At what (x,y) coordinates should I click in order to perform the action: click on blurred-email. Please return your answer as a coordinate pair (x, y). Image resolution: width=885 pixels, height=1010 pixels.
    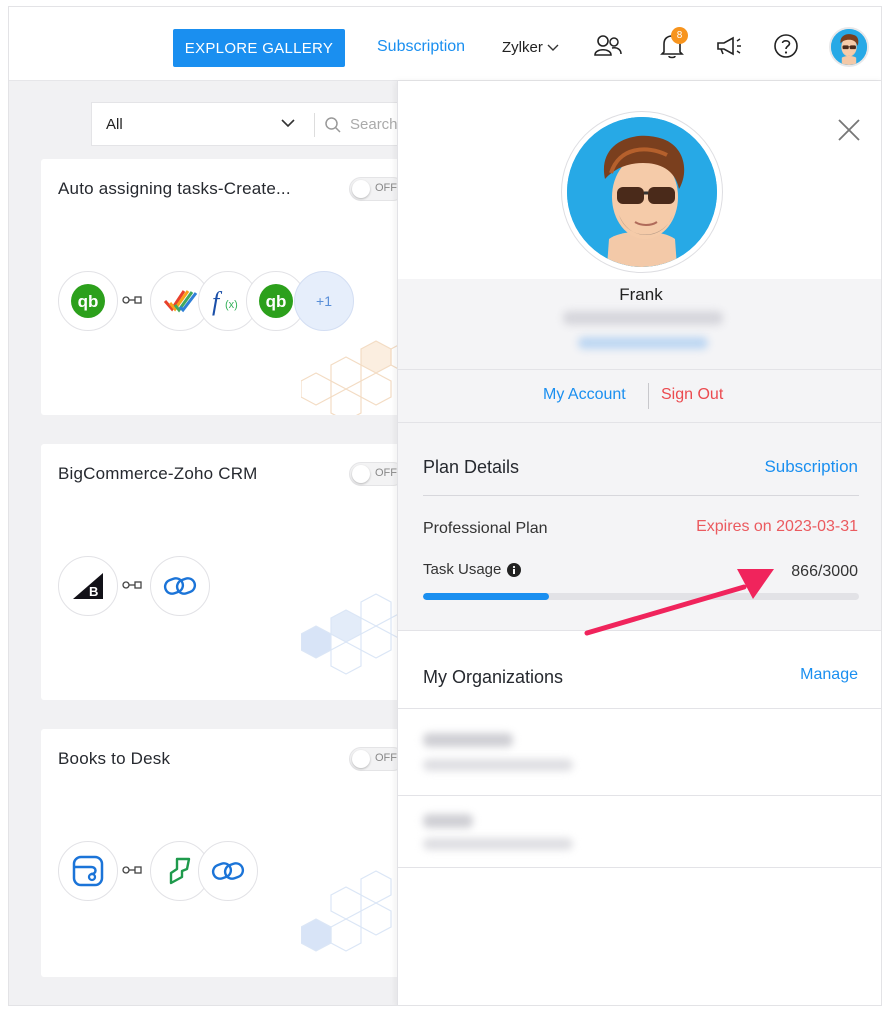
    Looking at the image, I should click on (643, 318).